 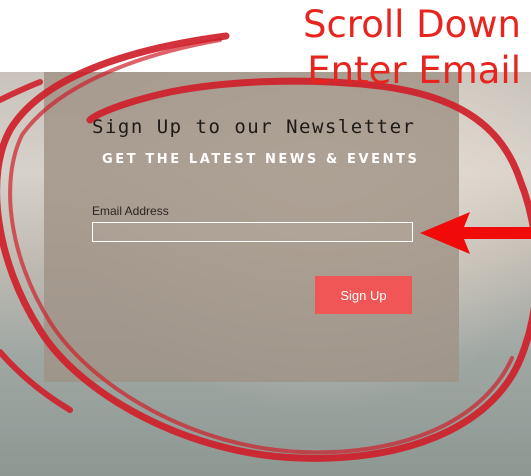 What do you see at coordinates (261, 159) in the screenshot?
I see `newsletter-subtitle: GET THE LATEST NEWS & EVENTS` at bounding box center [261, 159].